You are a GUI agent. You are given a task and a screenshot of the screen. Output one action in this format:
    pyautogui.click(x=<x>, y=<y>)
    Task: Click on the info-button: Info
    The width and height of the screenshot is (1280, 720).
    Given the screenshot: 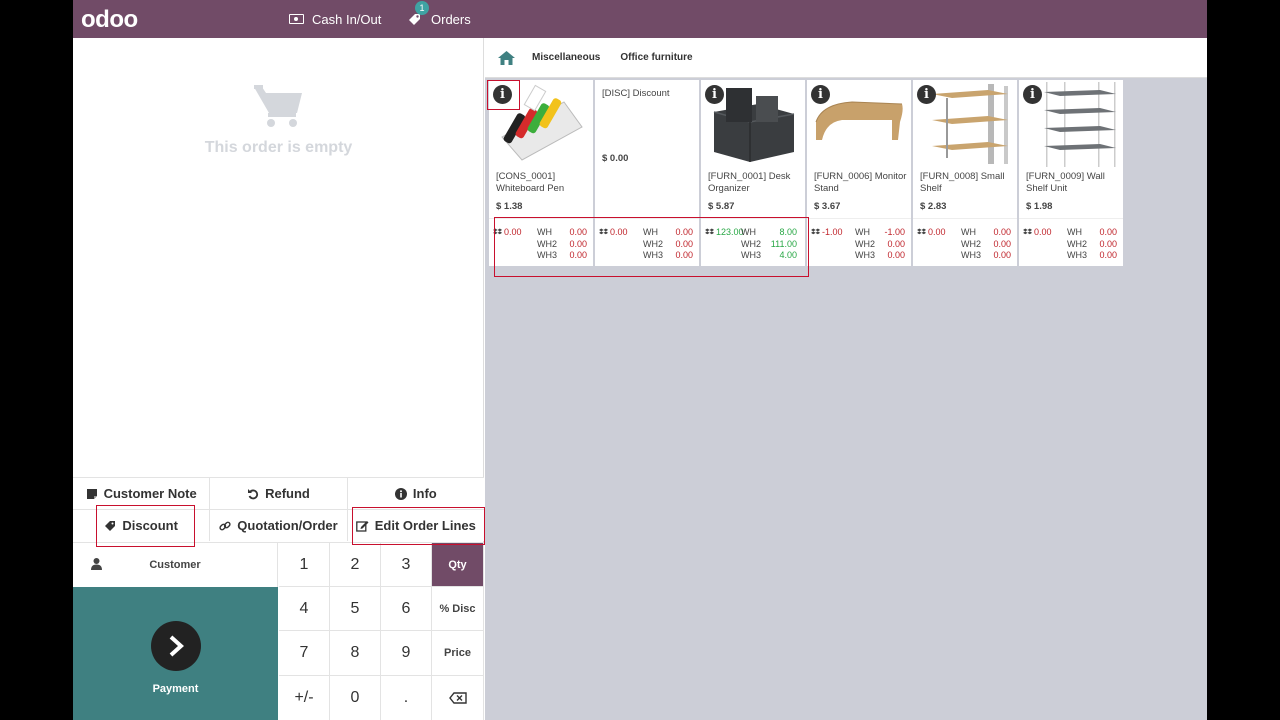 What is the action you would take?
    pyautogui.click(x=415, y=493)
    